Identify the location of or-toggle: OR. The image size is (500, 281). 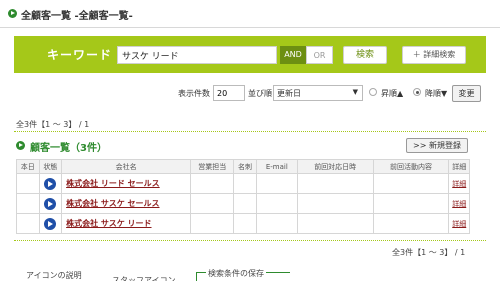
(319, 55).